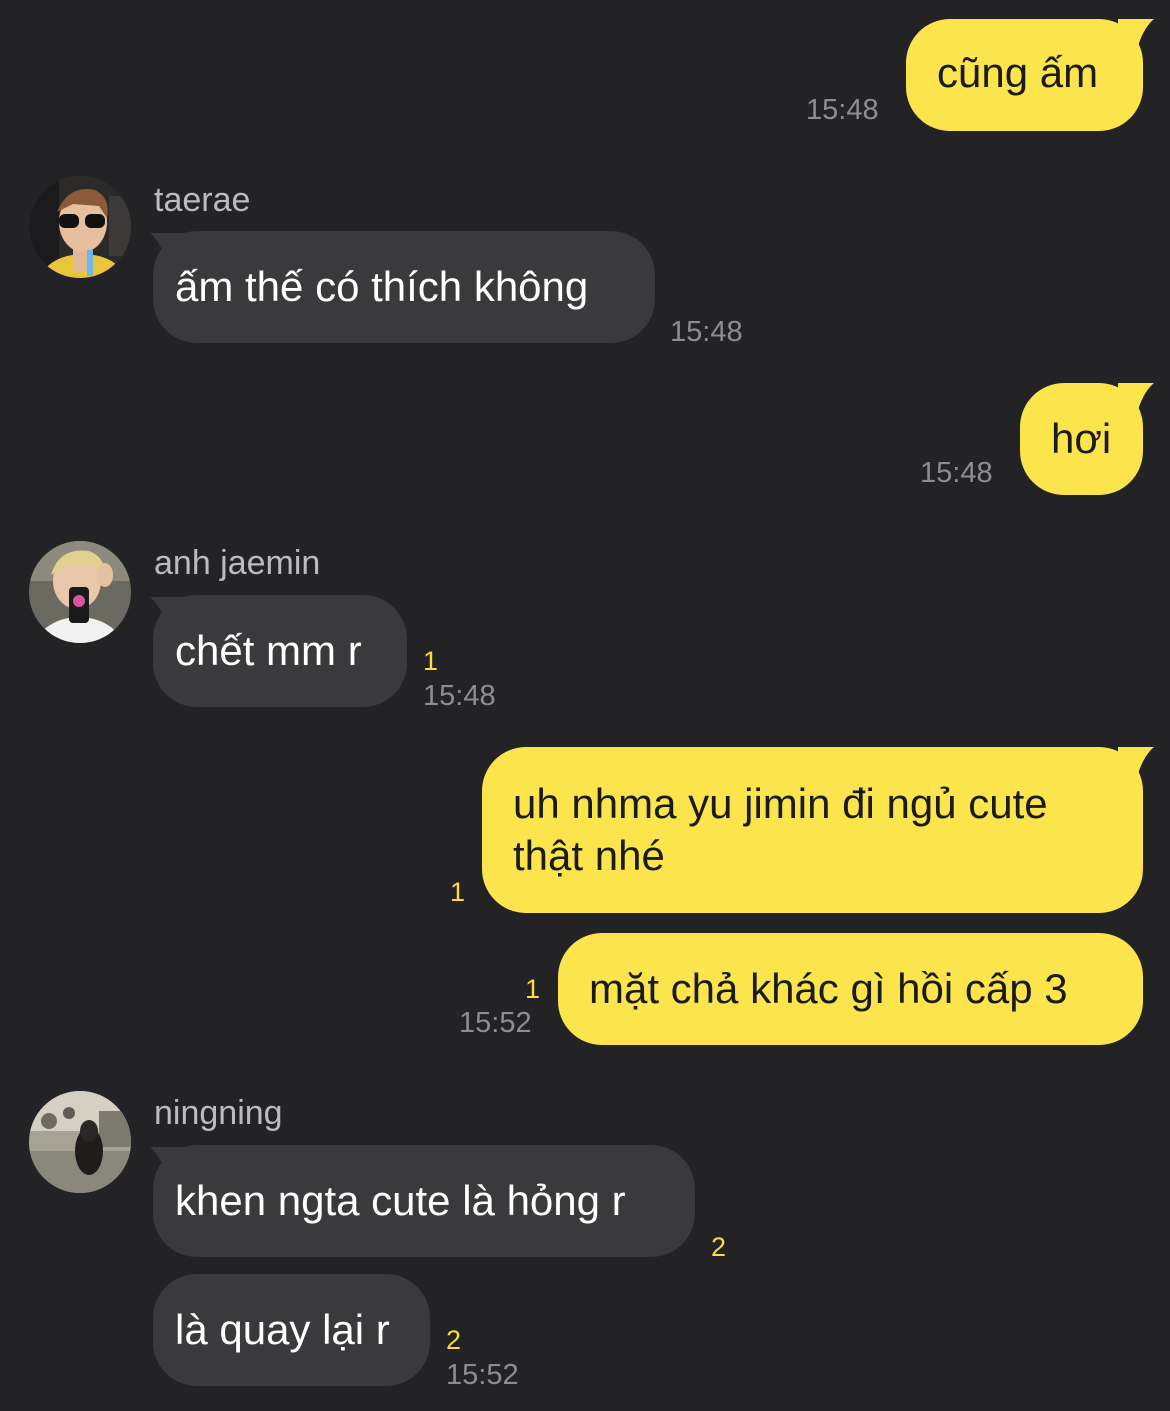 This screenshot has height=1411, width=1170. I want to click on message-text: là quay lại r, so click(282, 1329).